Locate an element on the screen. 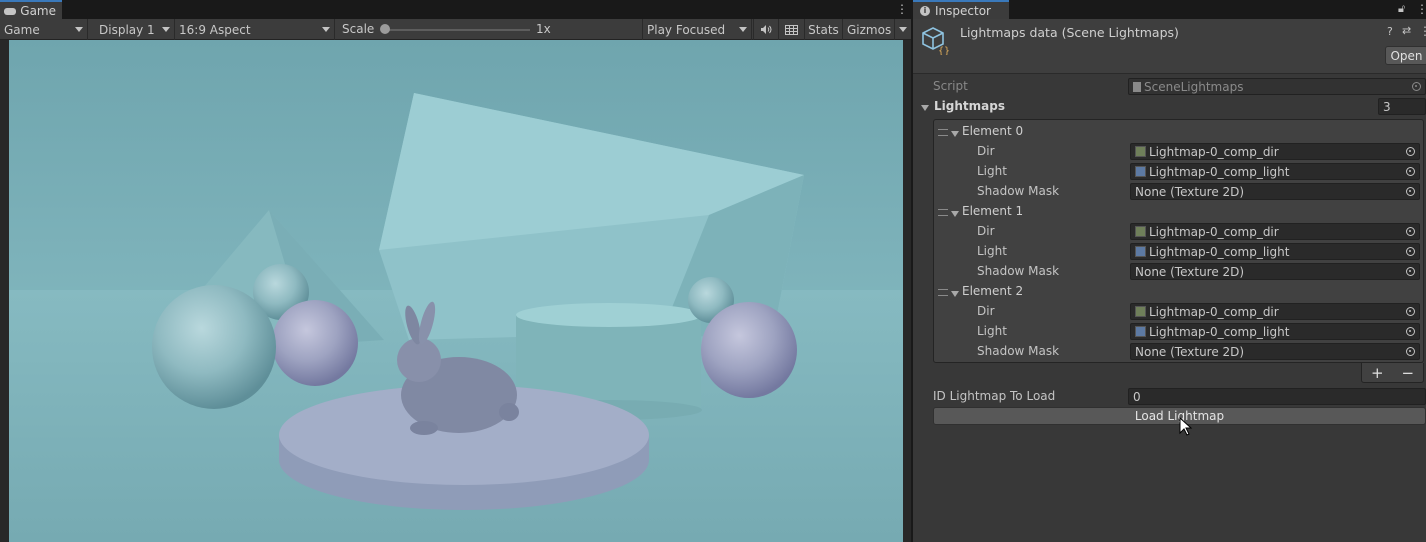 This screenshot has height=542, width=1426. gamepad-icon is located at coordinates (10, 11).